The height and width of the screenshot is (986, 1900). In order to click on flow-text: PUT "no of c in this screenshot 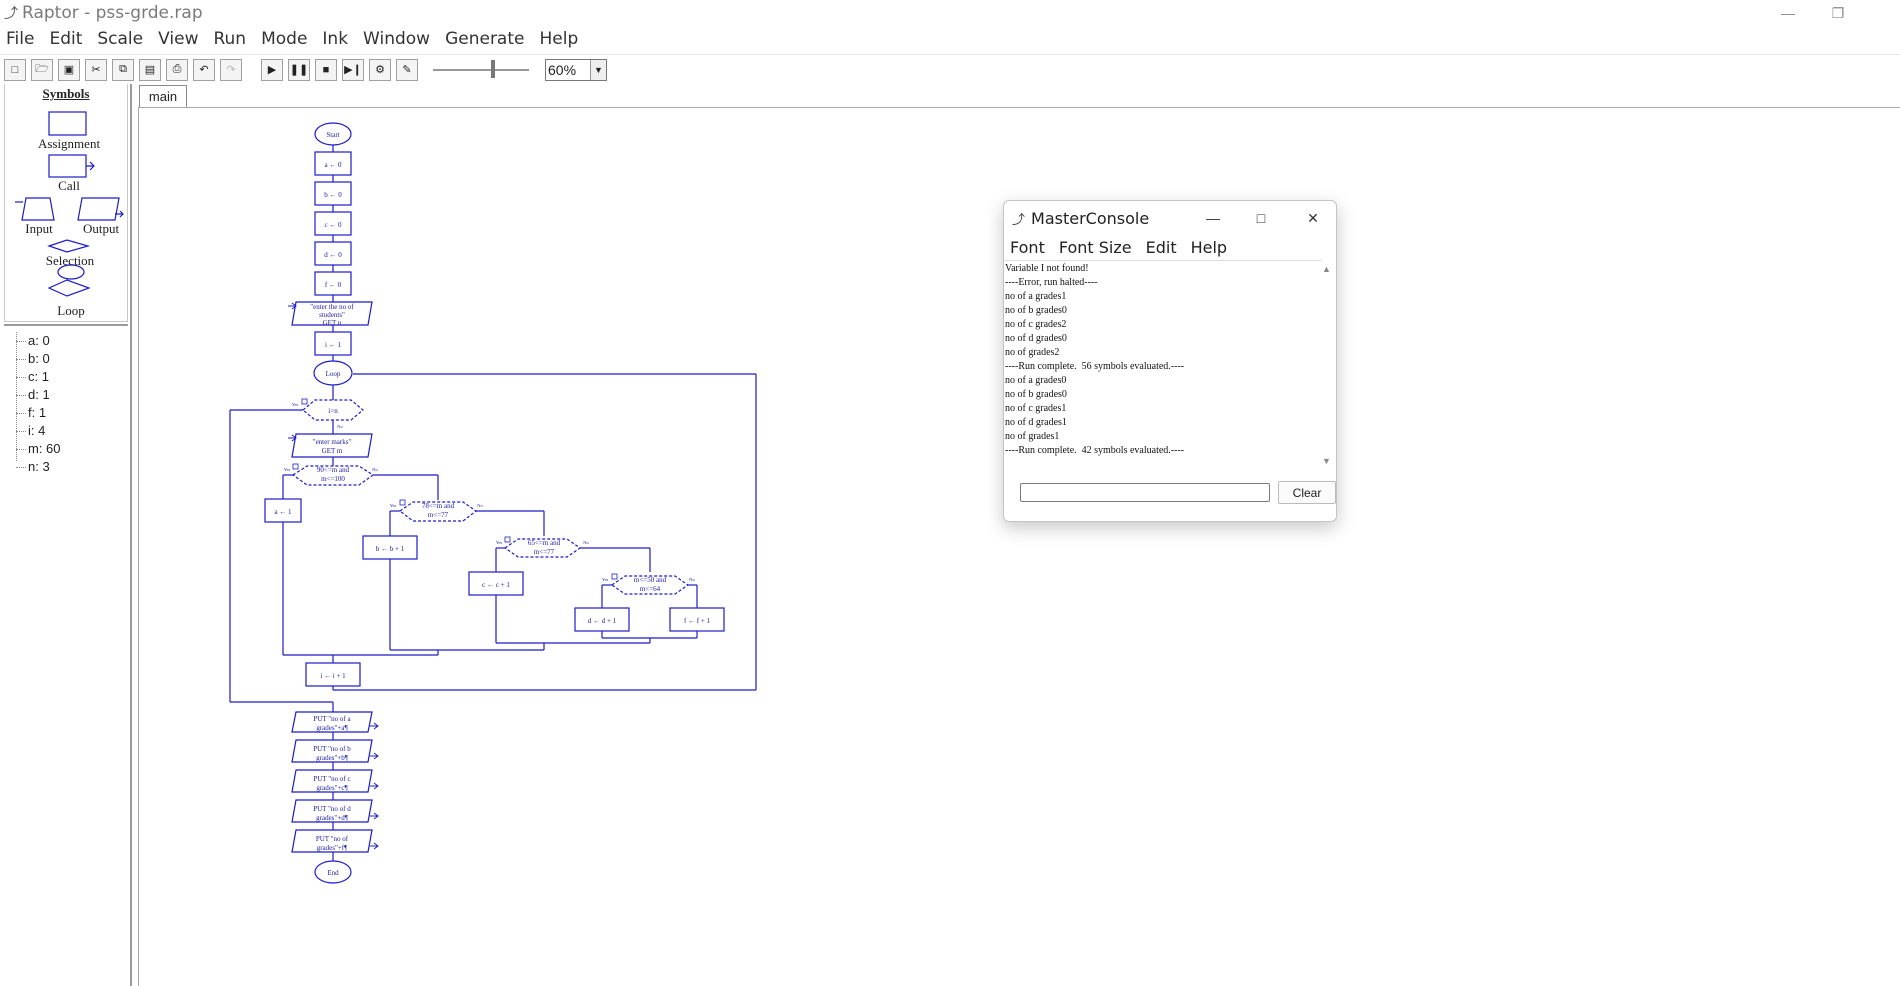, I will do `click(331, 779)`.